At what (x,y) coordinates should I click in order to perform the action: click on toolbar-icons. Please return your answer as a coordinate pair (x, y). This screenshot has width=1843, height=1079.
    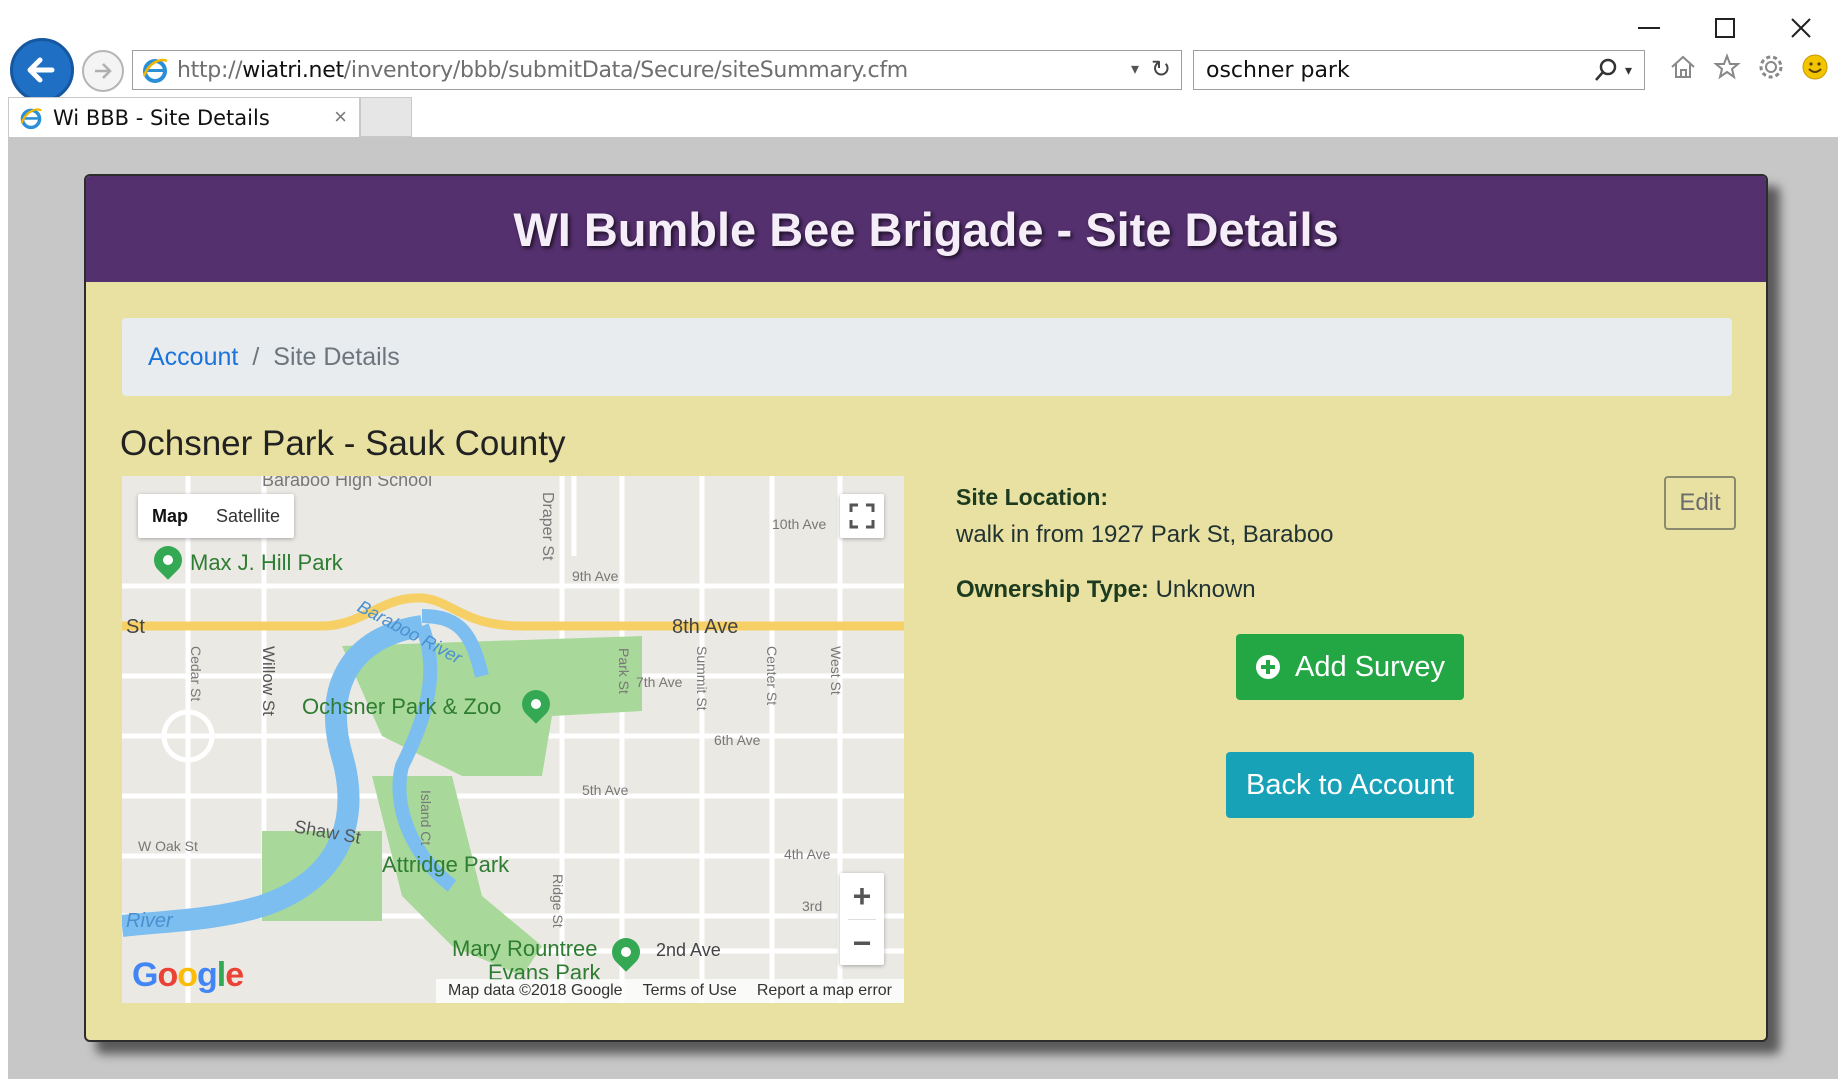
    Looking at the image, I should click on (1749, 67).